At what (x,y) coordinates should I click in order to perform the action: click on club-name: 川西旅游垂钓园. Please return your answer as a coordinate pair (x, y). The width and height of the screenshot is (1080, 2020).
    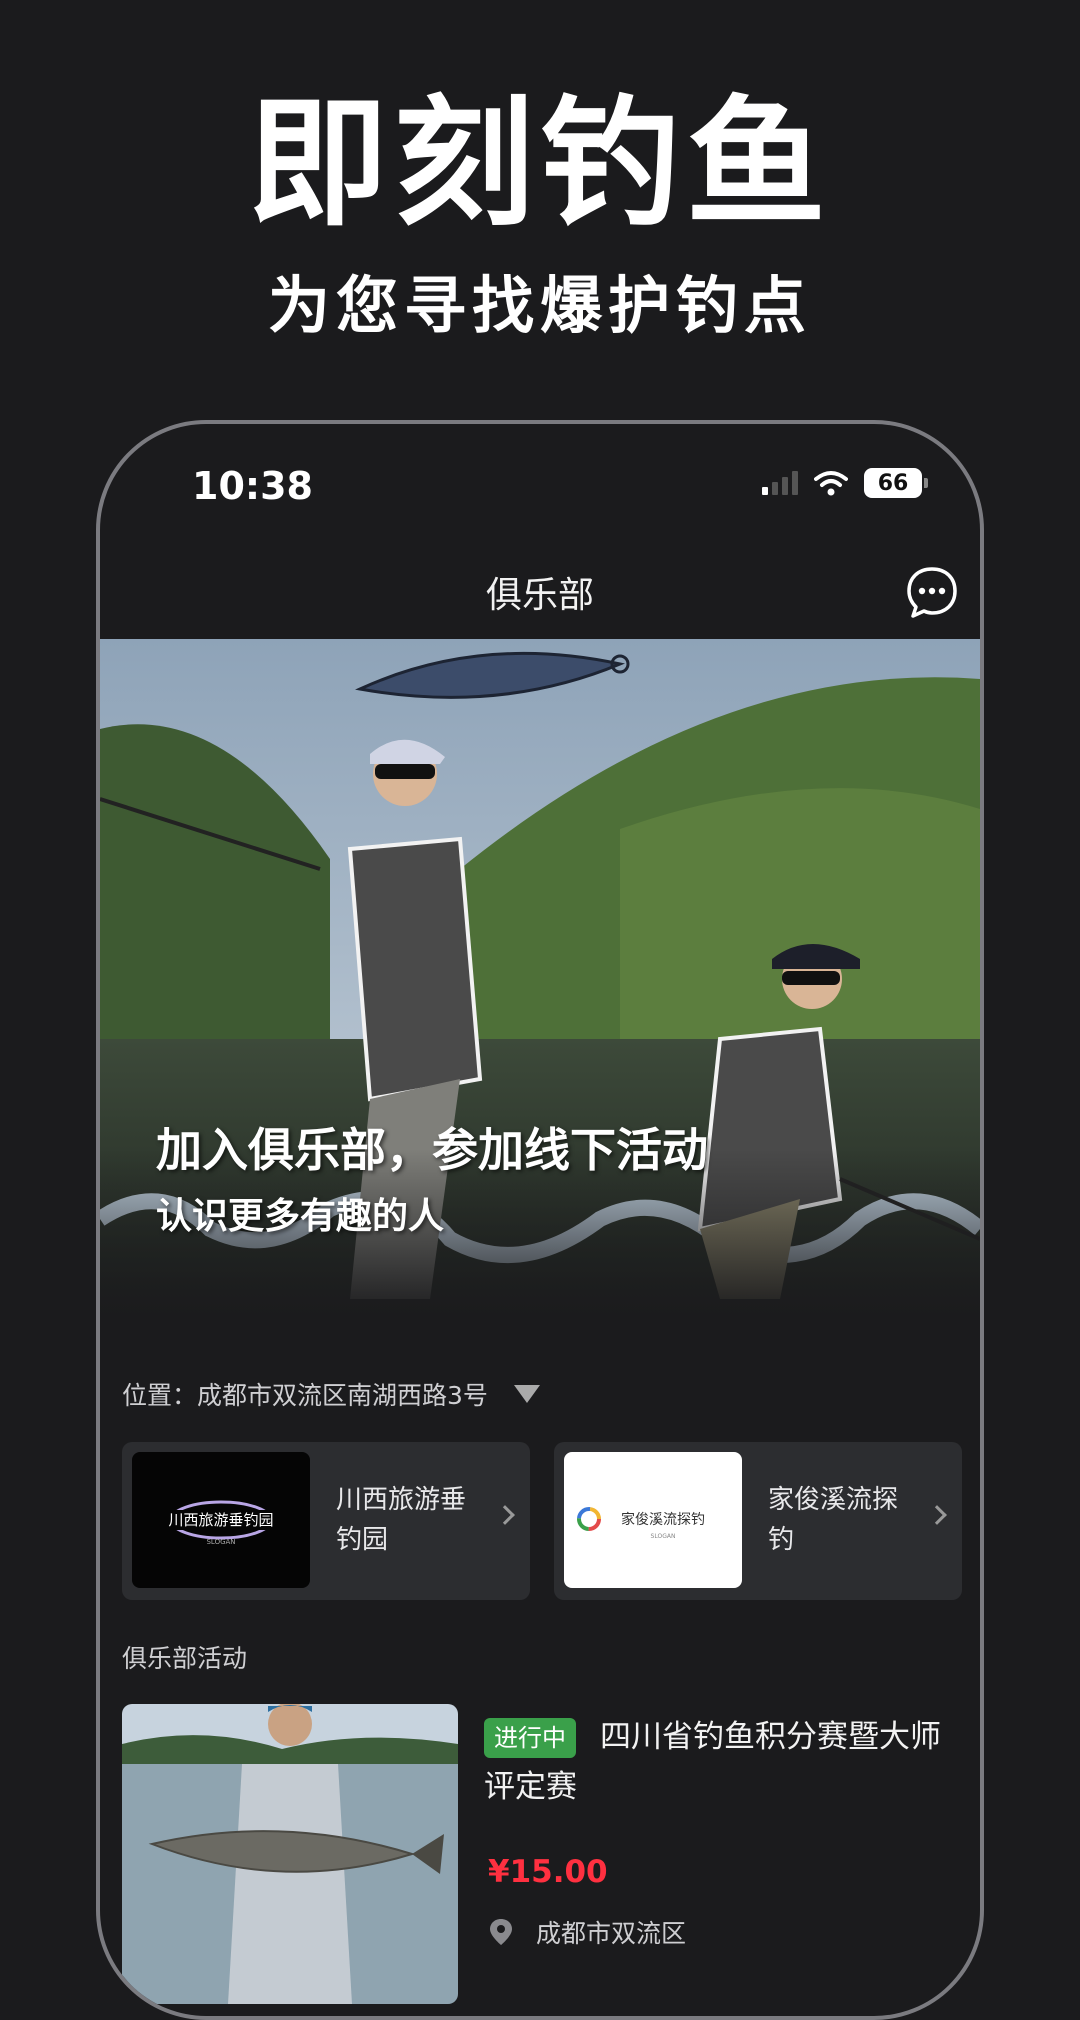
    Looking at the image, I should click on (401, 1520).